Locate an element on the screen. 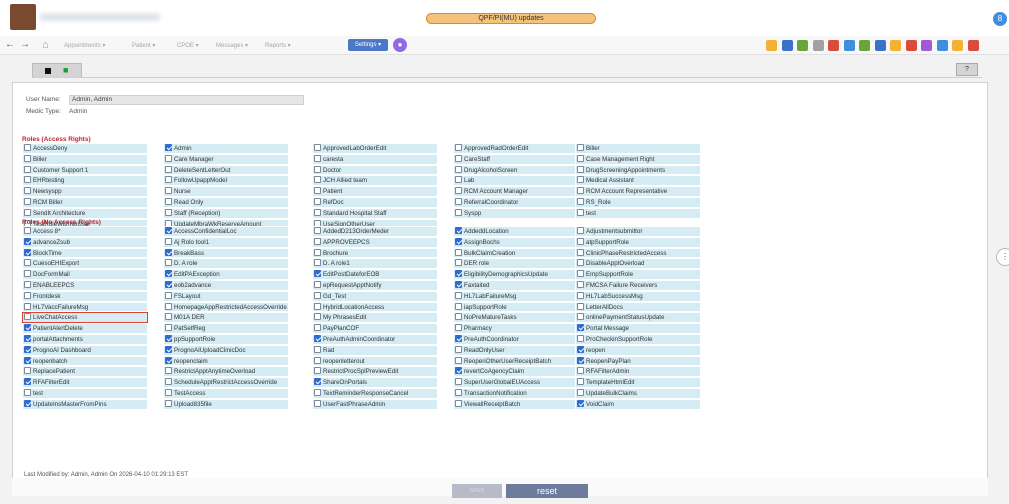 Image resolution: width=1009 pixels, height=504 pixels. role-checkbox-item: TextReminderResponseCancel is located at coordinates (375, 393).